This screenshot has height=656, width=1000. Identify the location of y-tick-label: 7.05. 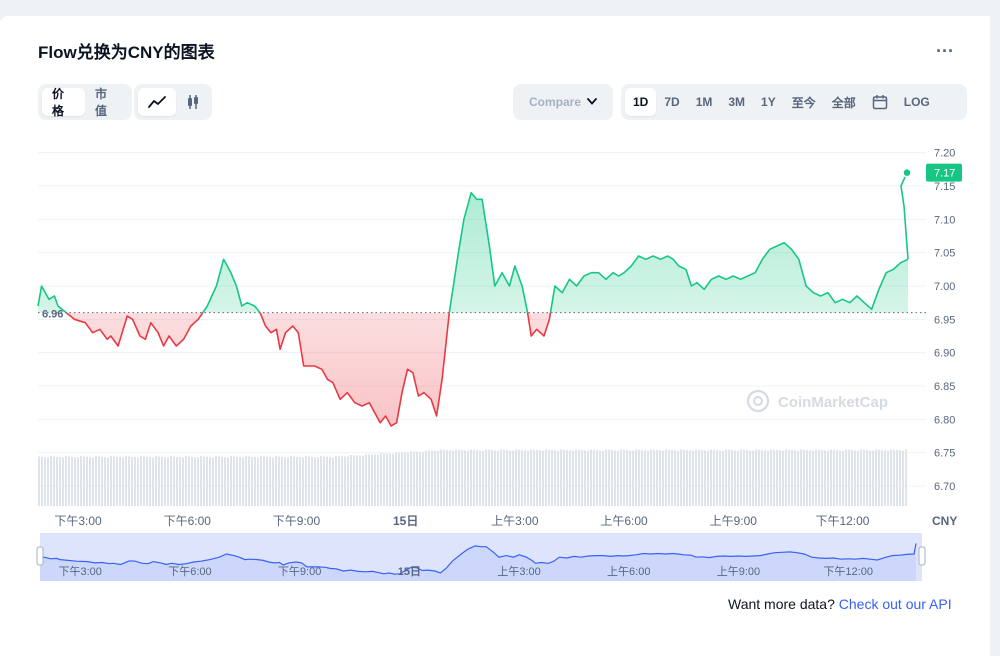
(944, 254).